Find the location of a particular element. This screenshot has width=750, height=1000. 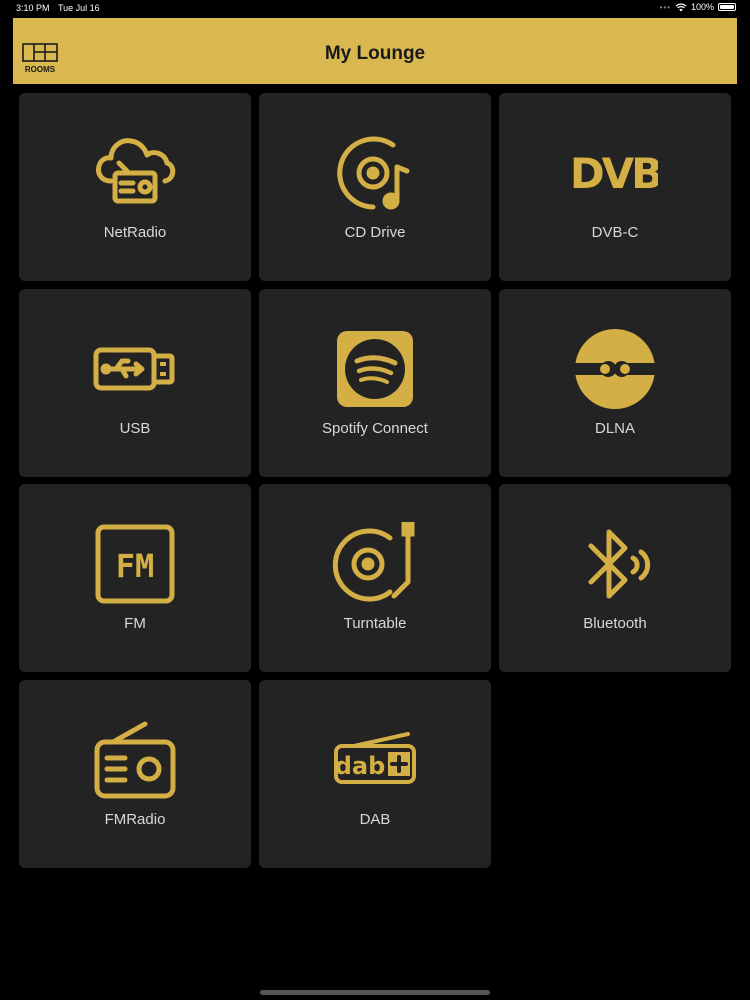

fm-icon: FM is located at coordinates (135, 564).